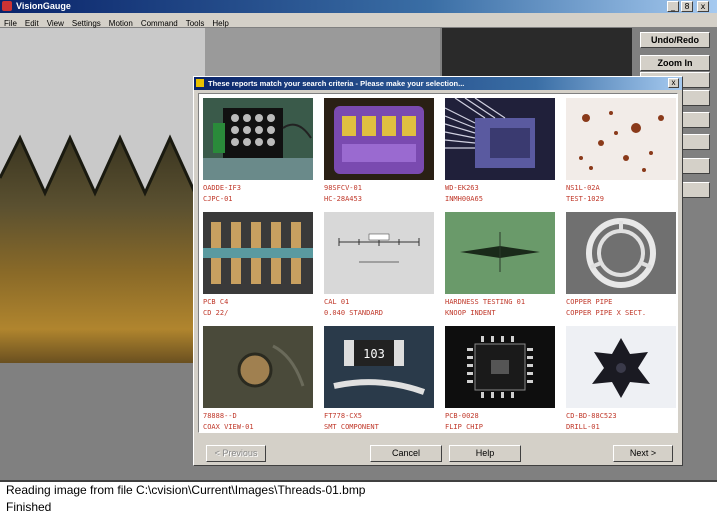 The width and height of the screenshot is (717, 521). Describe the element at coordinates (464, 199) in the screenshot. I see `report-name: INMH00A65` at that location.